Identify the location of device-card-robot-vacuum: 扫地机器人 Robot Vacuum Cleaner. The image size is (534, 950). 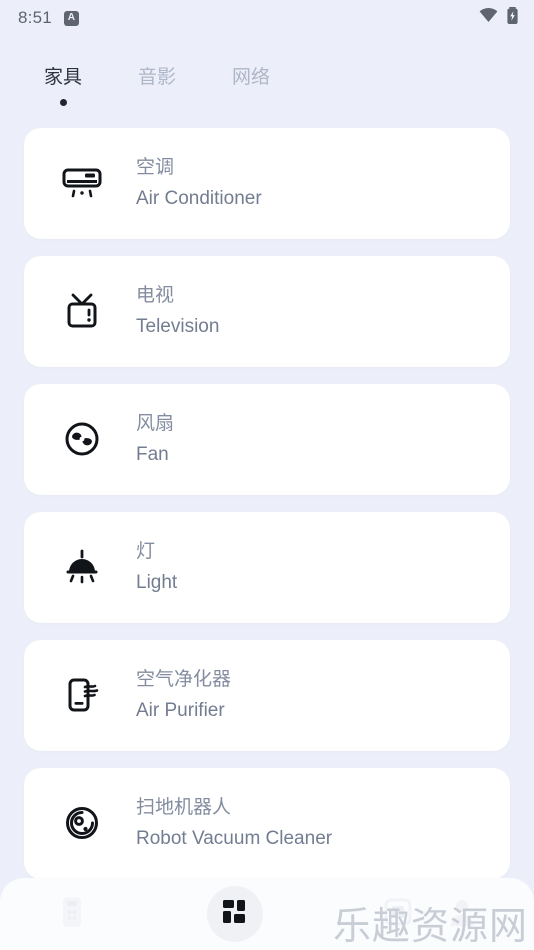
(267, 823).